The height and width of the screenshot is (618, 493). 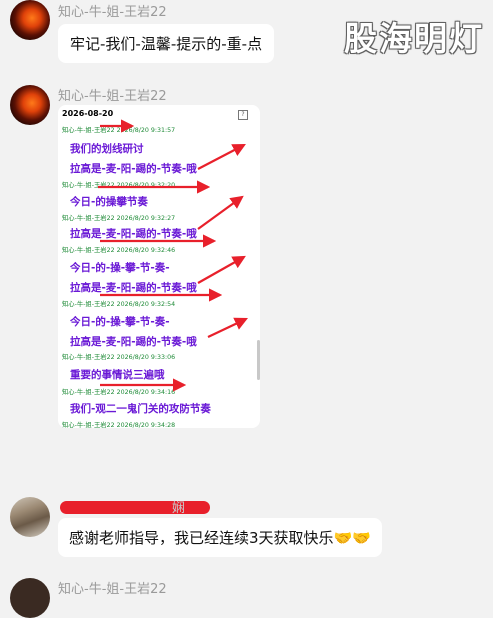 I want to click on message-bubble: 感谢老师指导，我已经连续3天获取快乐🤝🤝, so click(x=220, y=537).